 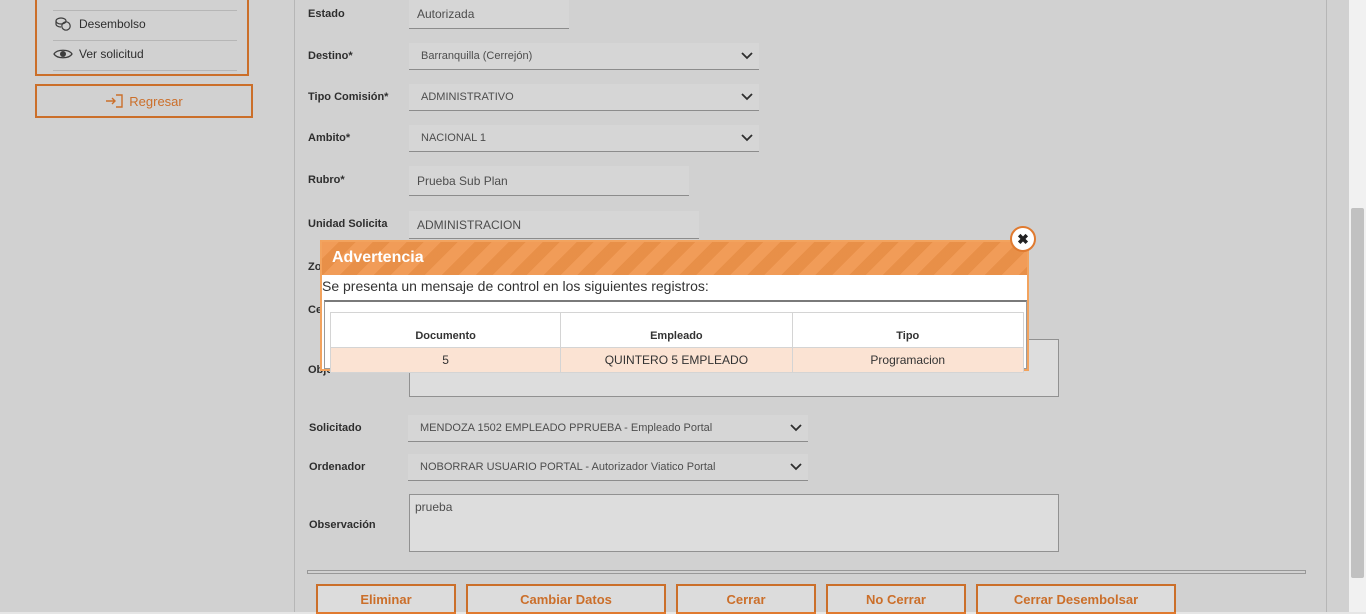 What do you see at coordinates (335, 428) in the screenshot?
I see `solicitado-label: Solicitado` at bounding box center [335, 428].